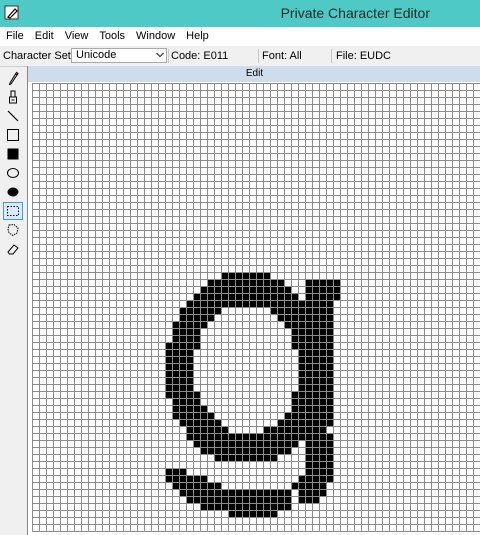  What do you see at coordinates (96, 55) in the screenshot?
I see `character-set-value: Unicode` at bounding box center [96, 55].